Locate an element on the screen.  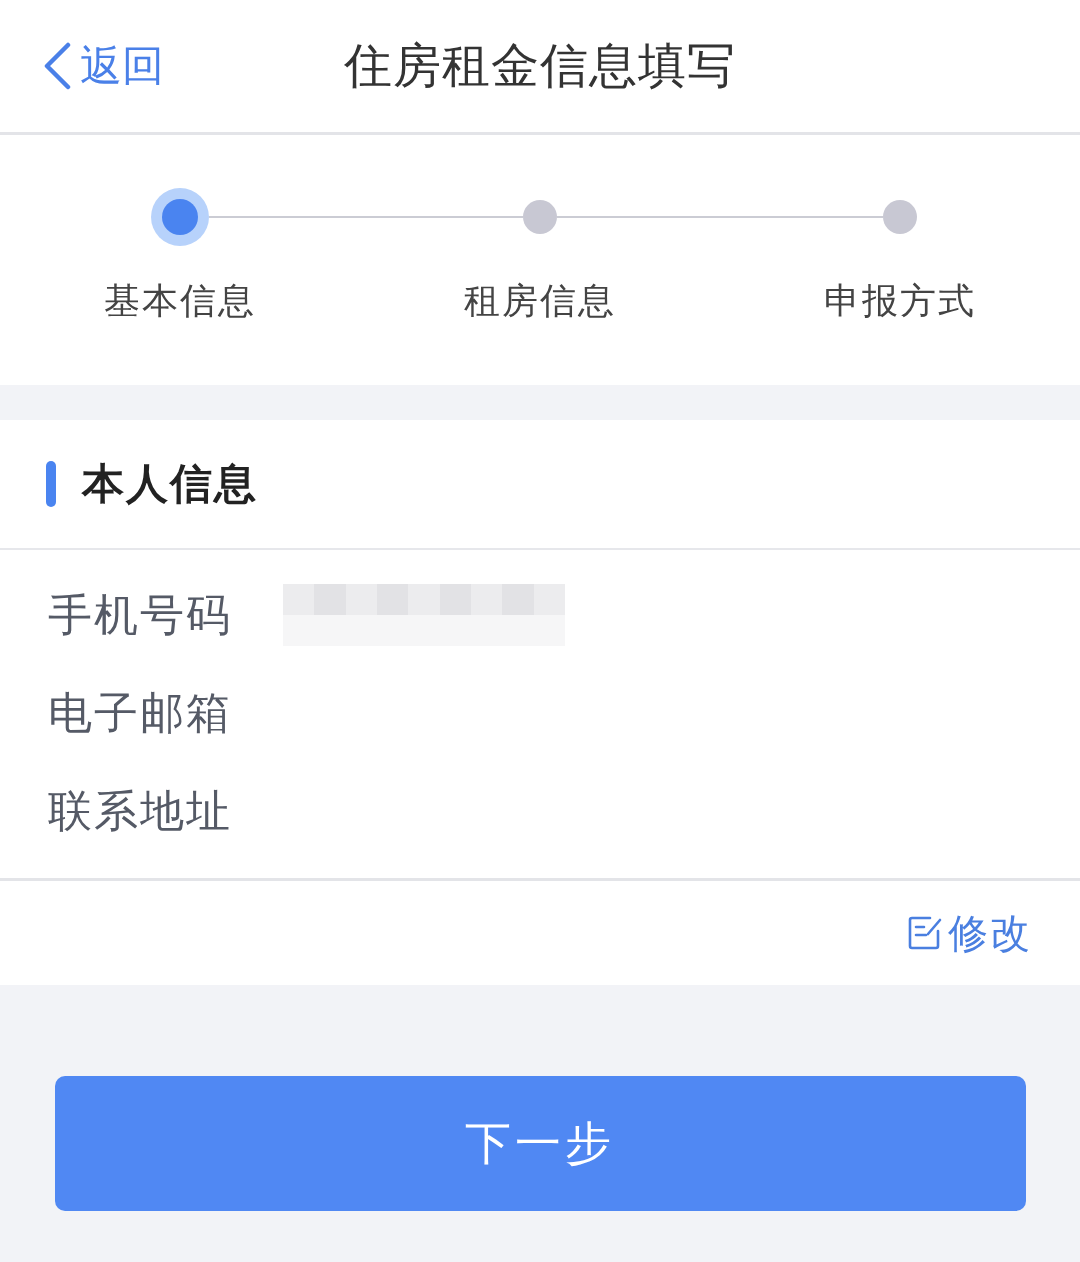
next-step-button: 下一步 is located at coordinates (540, 1143).